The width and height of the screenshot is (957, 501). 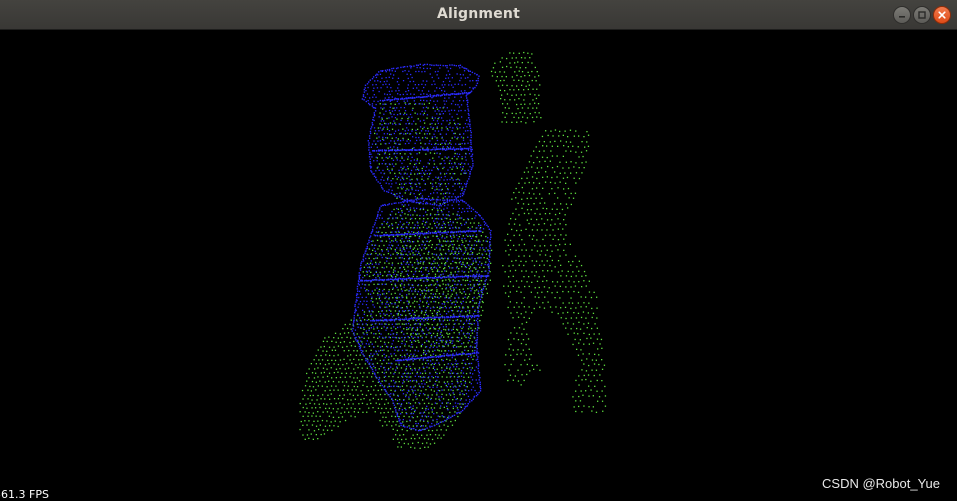 I want to click on source-point-cloud, so click(x=421, y=247).